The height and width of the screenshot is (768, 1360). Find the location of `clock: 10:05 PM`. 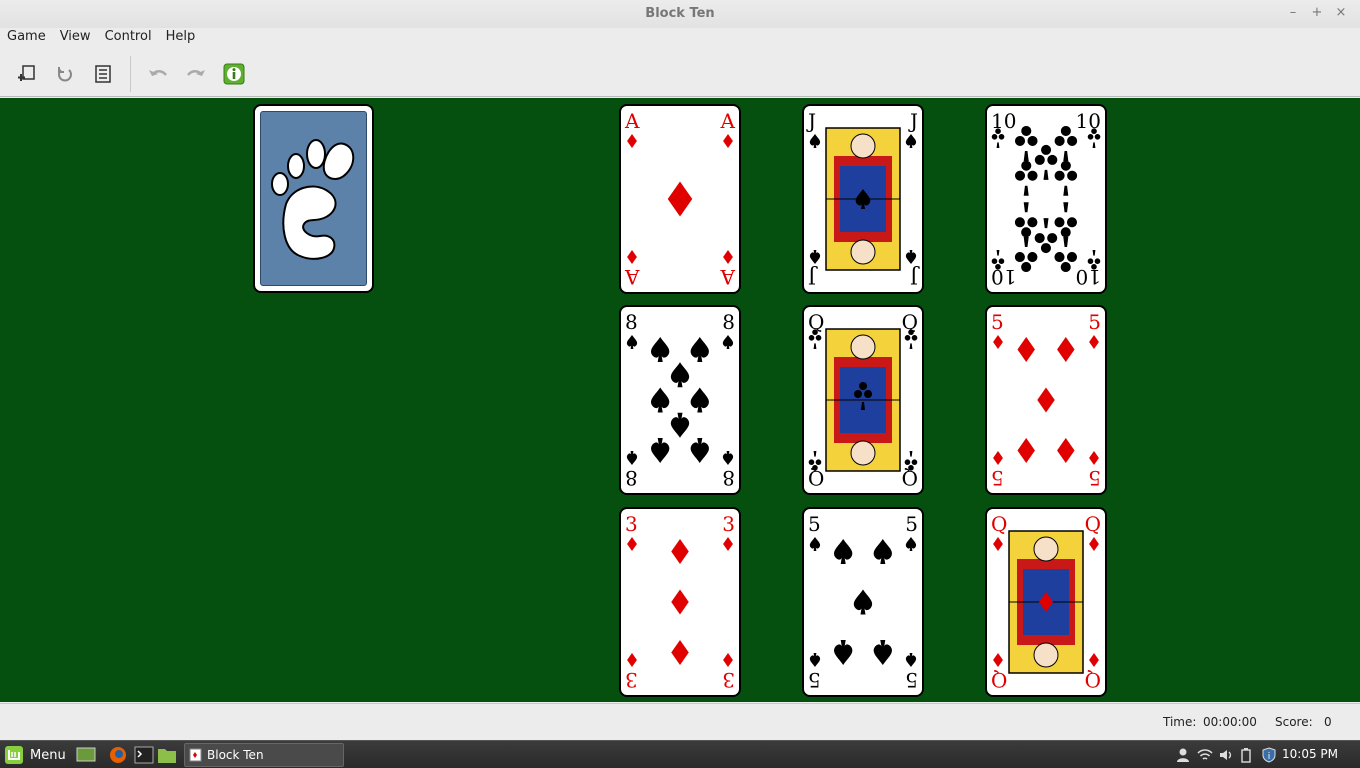

clock: 10:05 PM is located at coordinates (1310, 754).